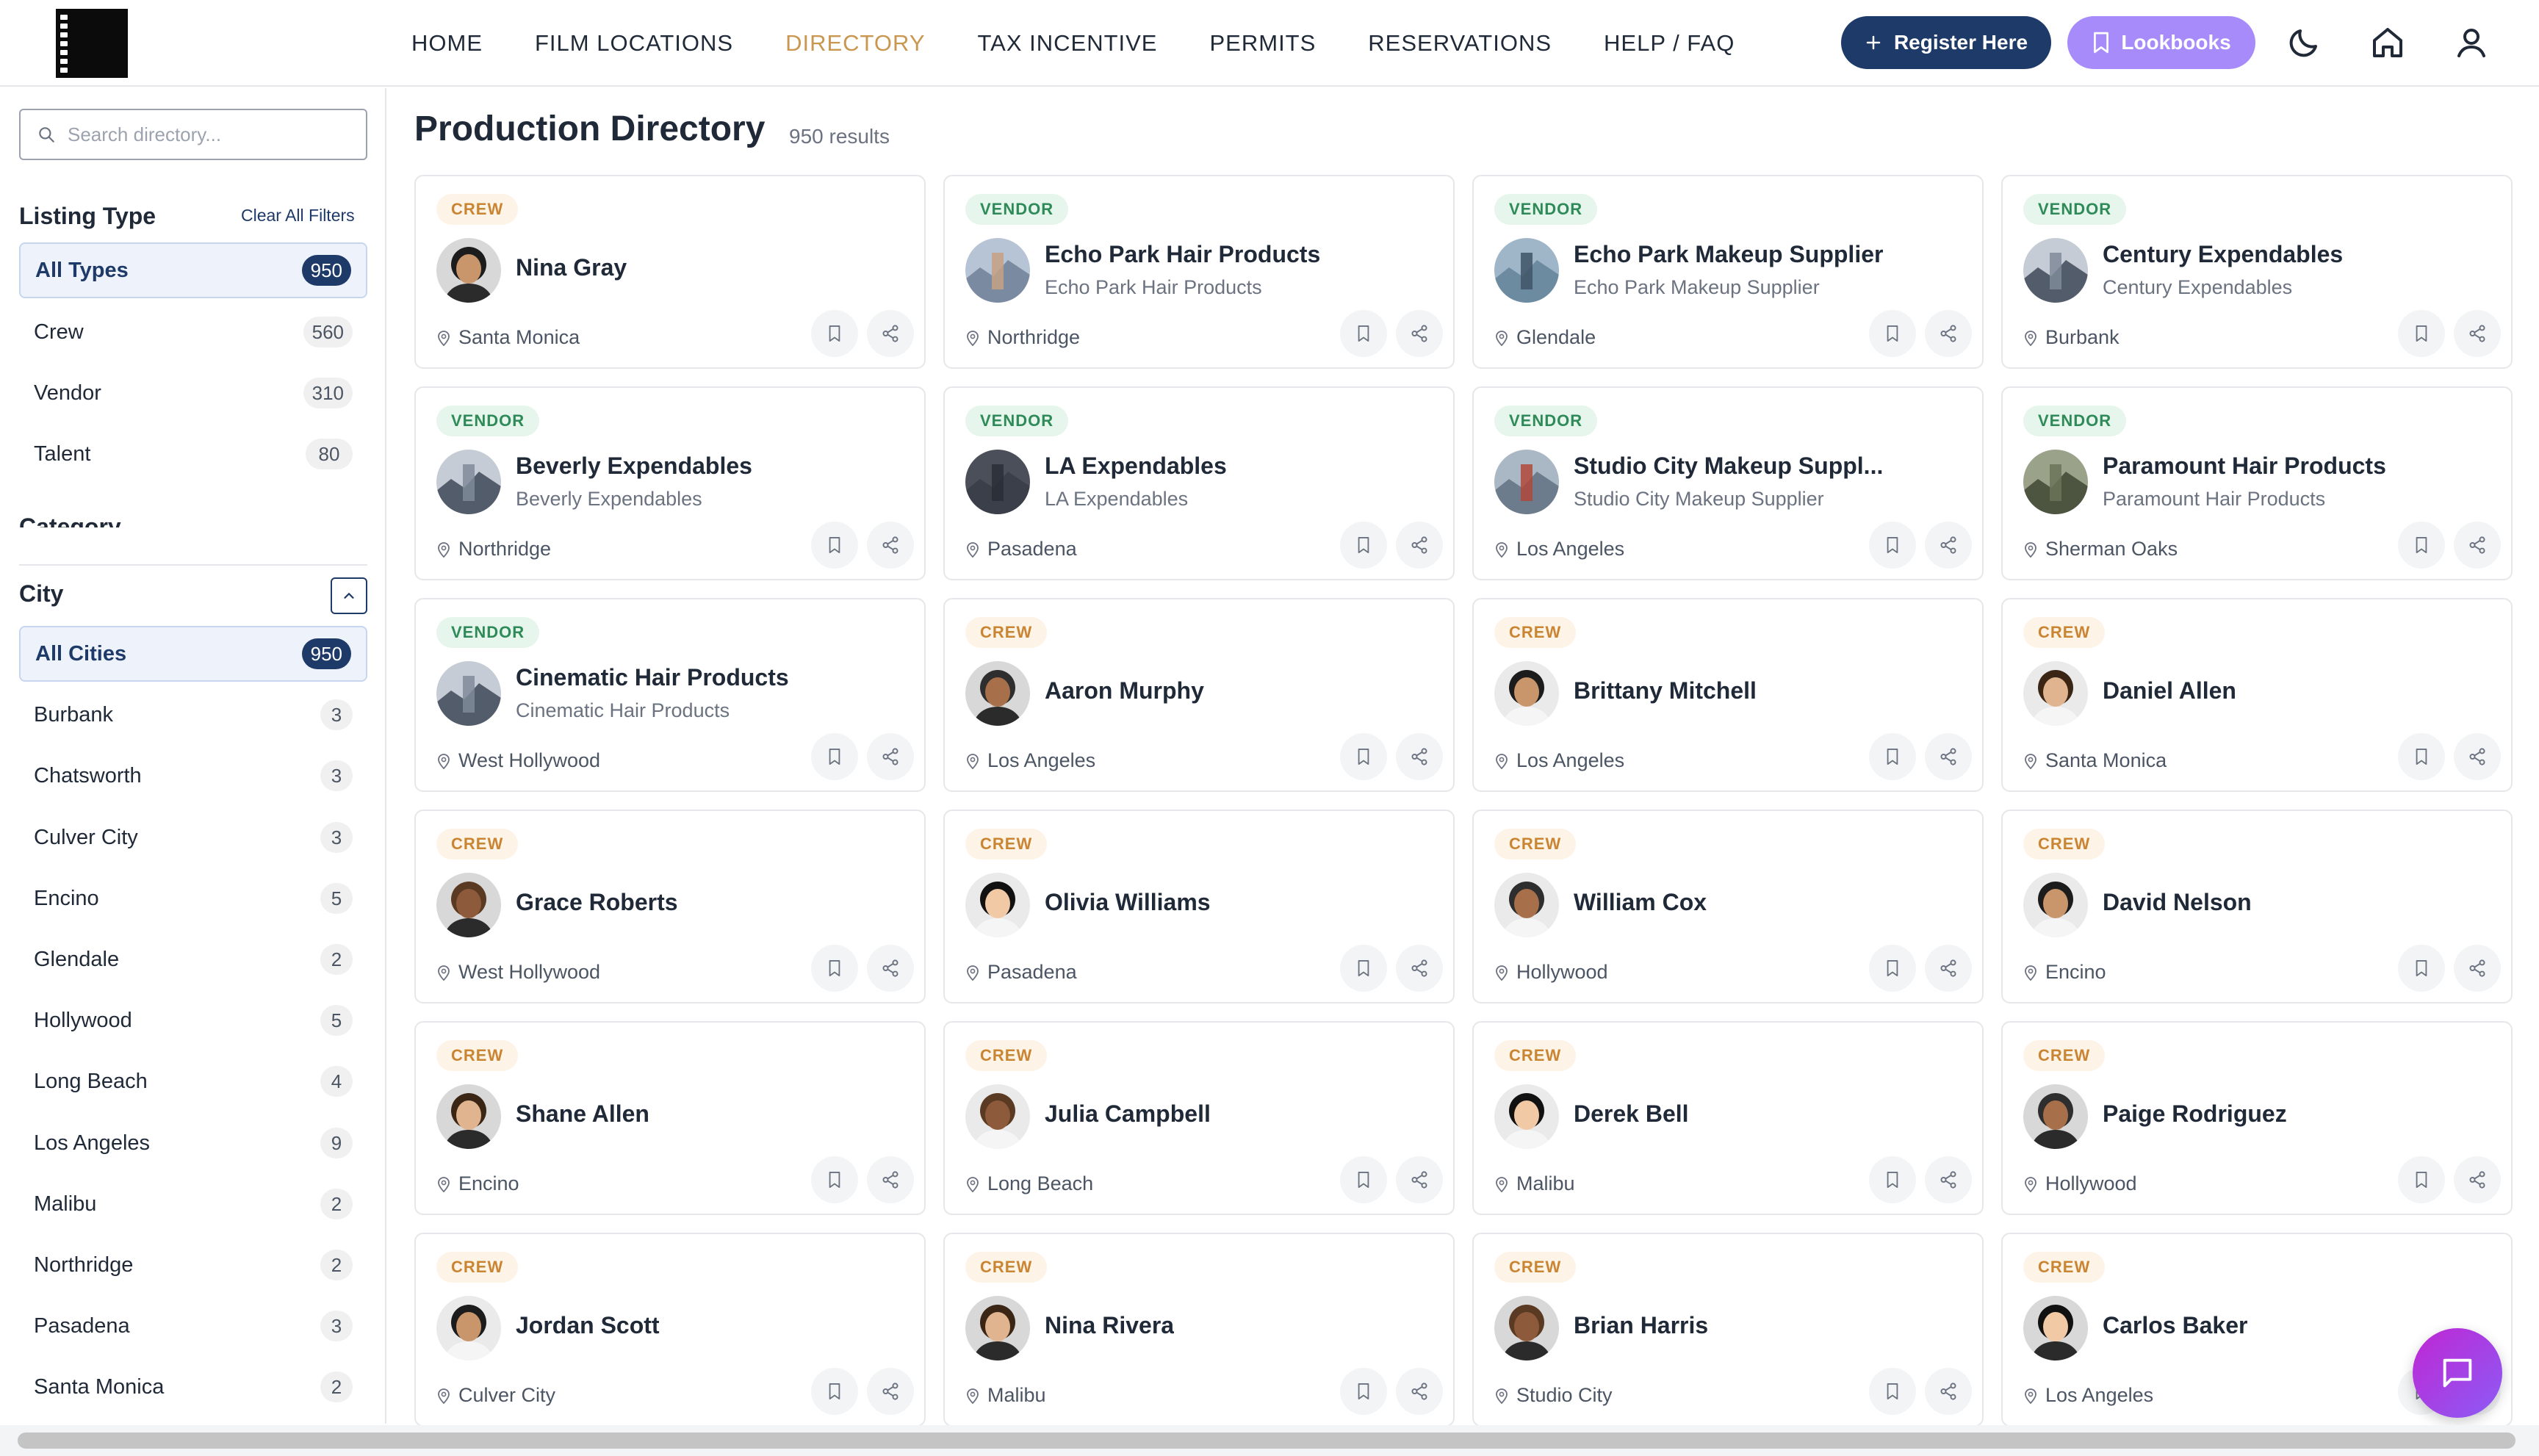 The height and width of the screenshot is (1456, 2539). I want to click on directory-card: CREW Nina Gray Santa Monica, so click(670, 272).